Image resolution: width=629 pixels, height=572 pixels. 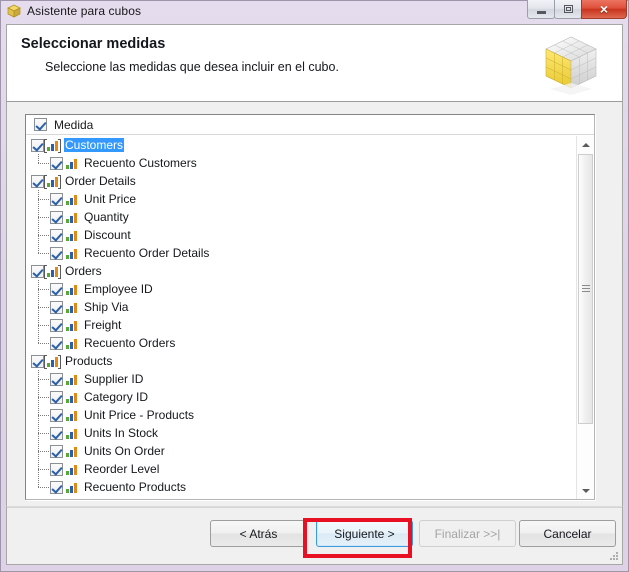 I want to click on tree-row: Ship Via, so click(x=301, y=307).